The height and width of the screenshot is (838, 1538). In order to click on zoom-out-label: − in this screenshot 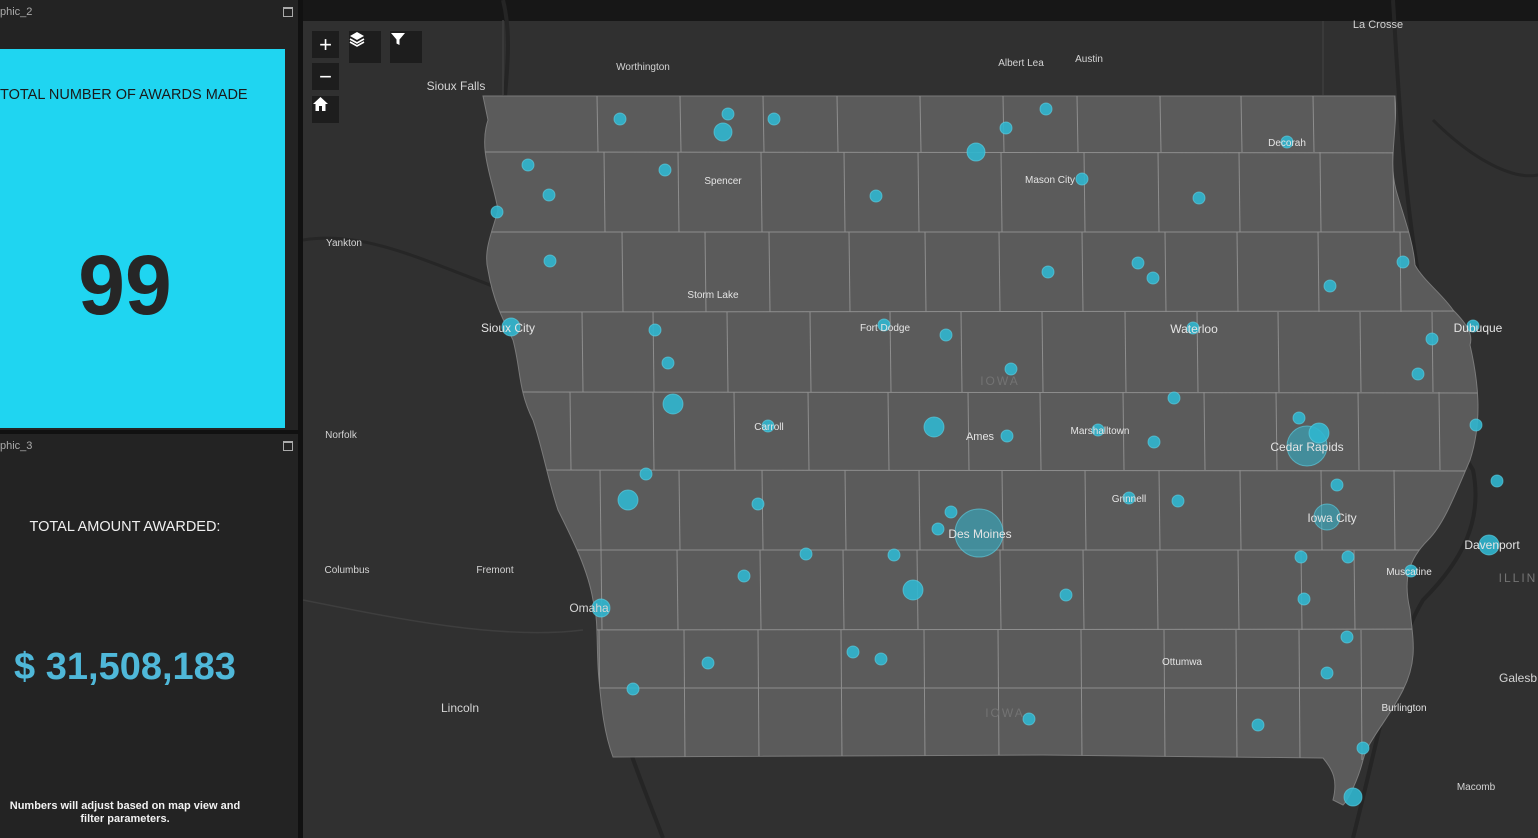, I will do `click(325, 76)`.